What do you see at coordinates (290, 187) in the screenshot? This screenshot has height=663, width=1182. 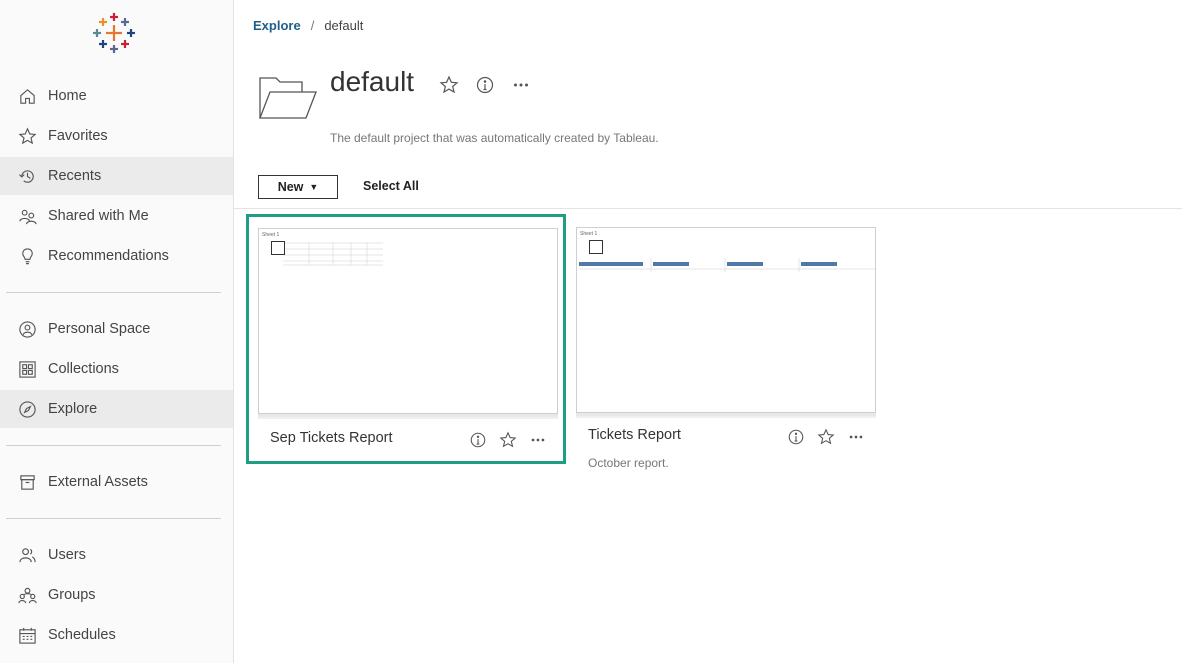 I see `new-button-label: New` at bounding box center [290, 187].